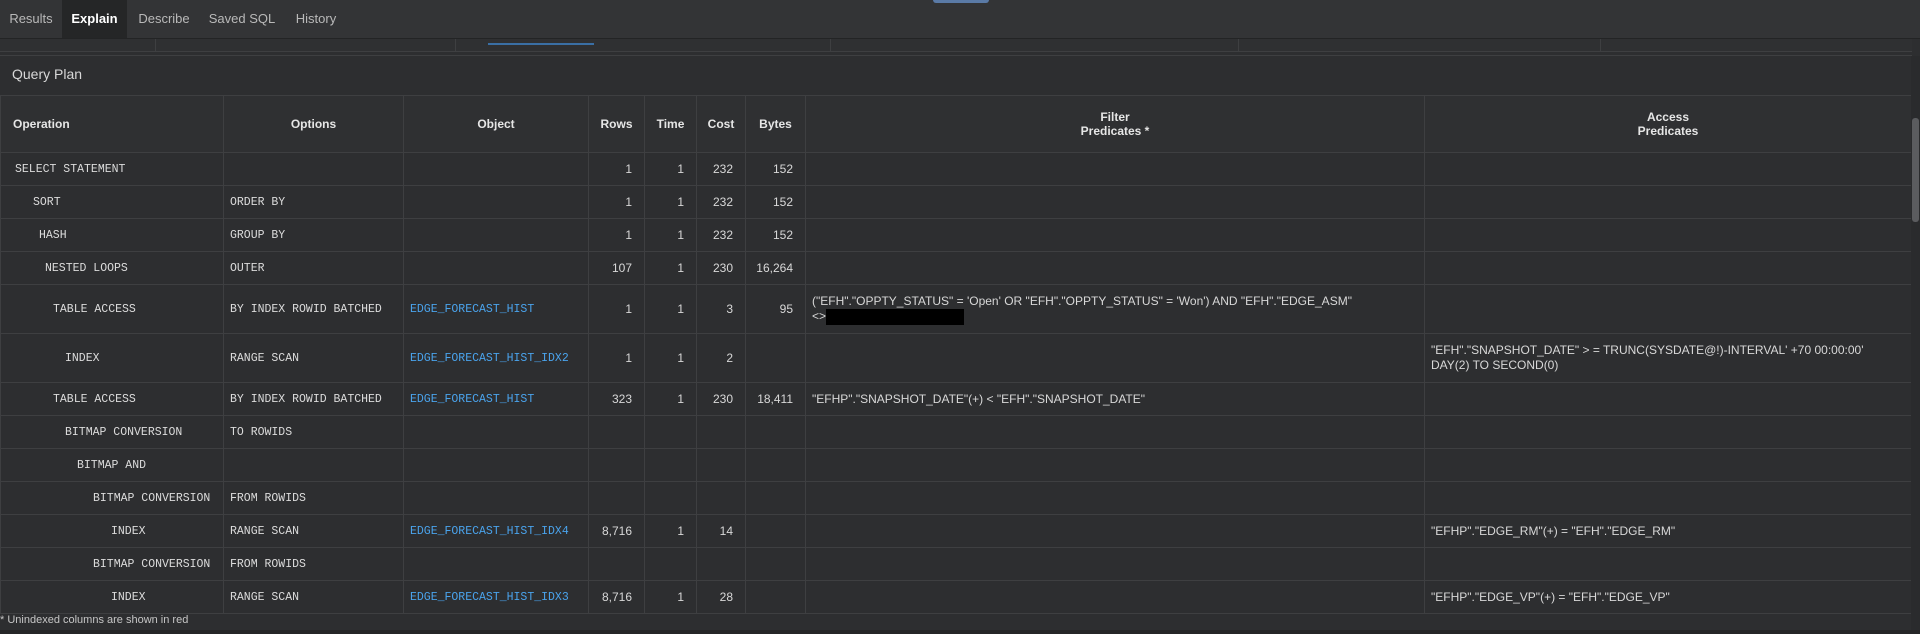 Image resolution: width=1920 pixels, height=634 pixels. What do you see at coordinates (47, 74) in the screenshot?
I see `panel-title: Query Plan` at bounding box center [47, 74].